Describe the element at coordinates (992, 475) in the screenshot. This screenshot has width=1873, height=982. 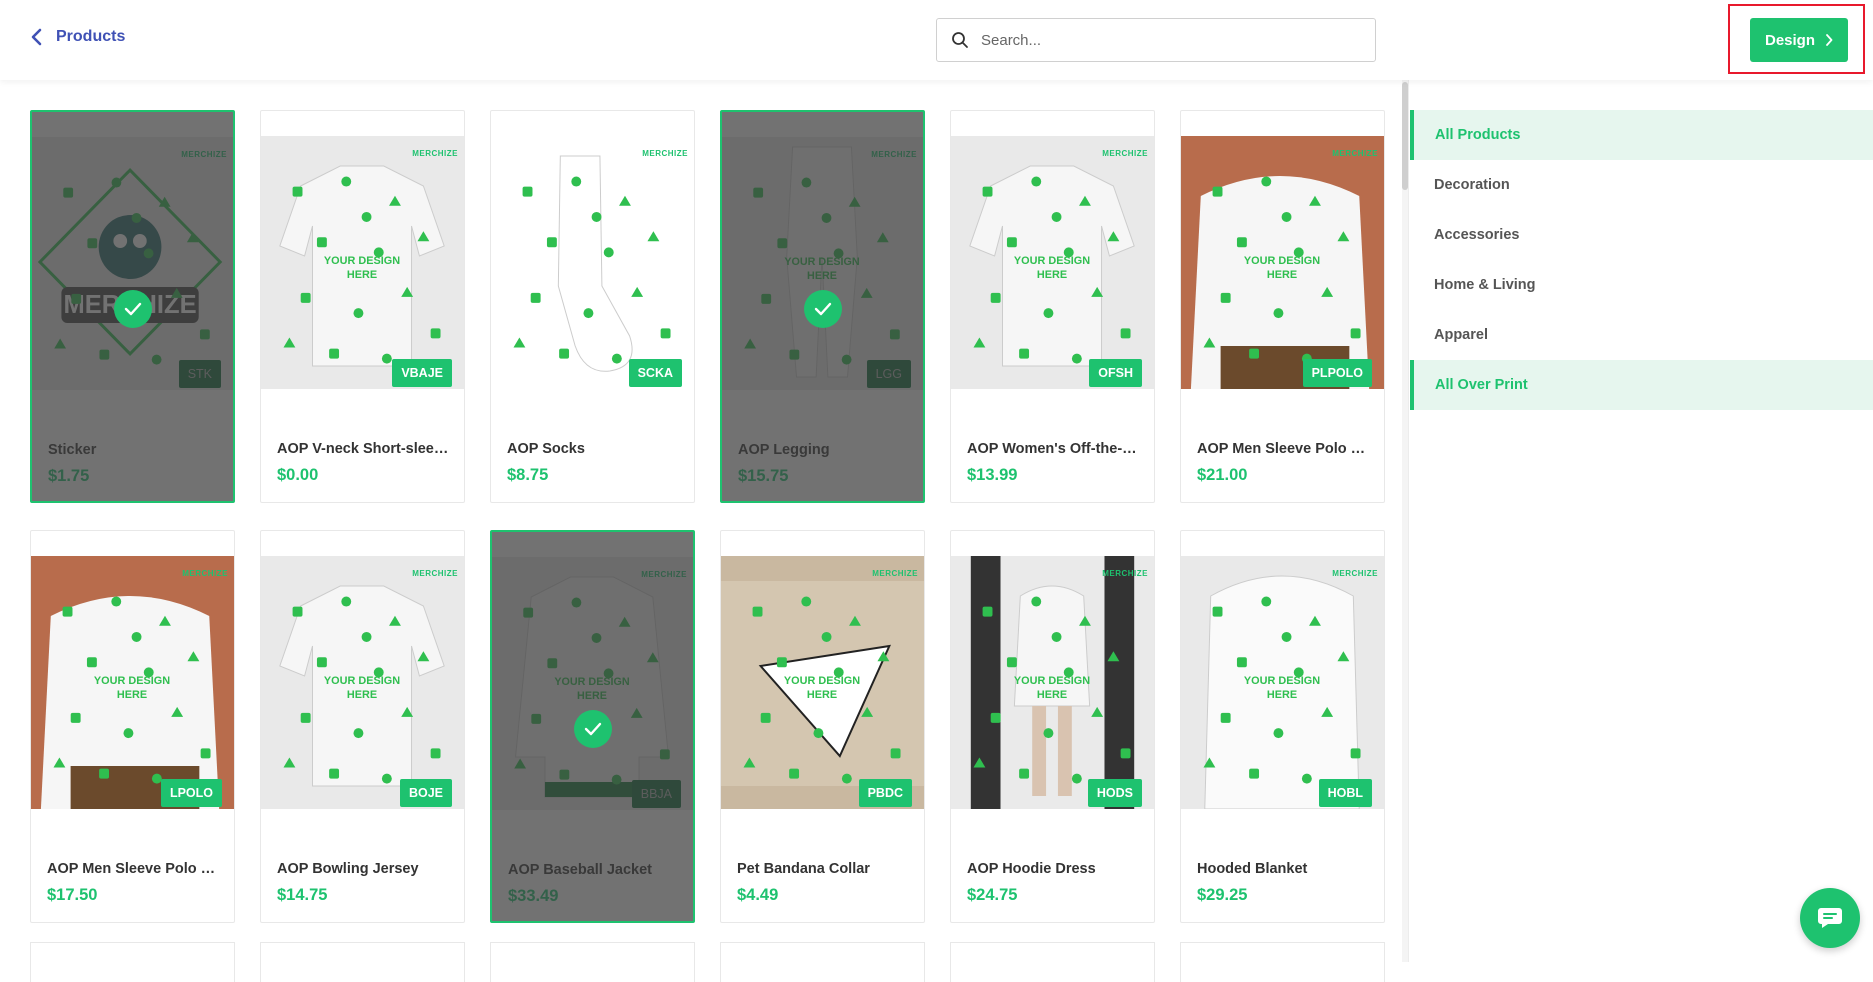
I see `product-price: $13.99` at that location.